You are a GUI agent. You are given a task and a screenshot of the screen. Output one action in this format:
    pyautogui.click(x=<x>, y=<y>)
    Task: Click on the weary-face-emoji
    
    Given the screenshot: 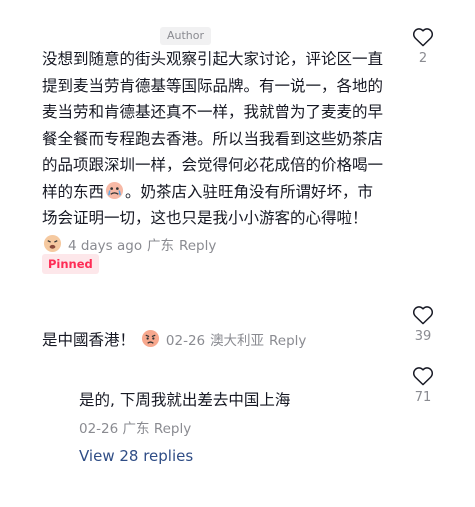 What is the action you would take?
    pyautogui.click(x=52, y=243)
    